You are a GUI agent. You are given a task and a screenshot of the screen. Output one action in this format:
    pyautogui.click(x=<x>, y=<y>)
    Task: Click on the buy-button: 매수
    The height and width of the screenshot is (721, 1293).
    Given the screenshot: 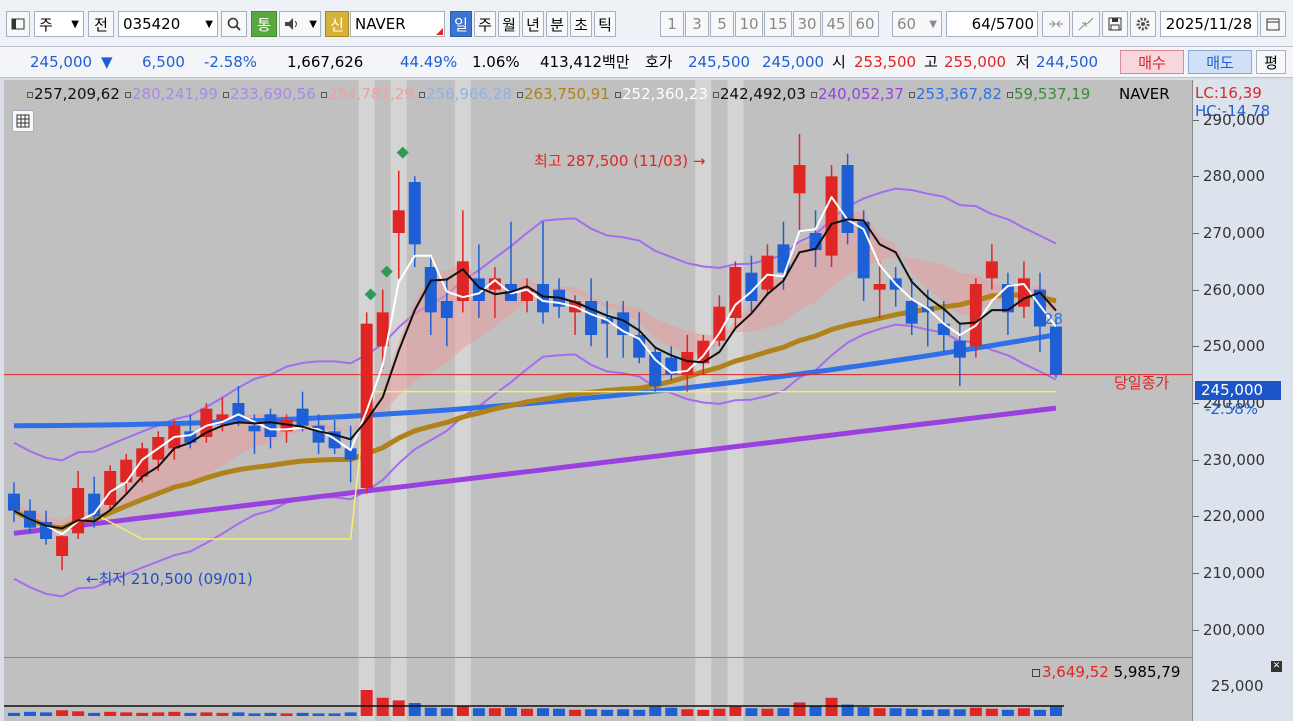 What is the action you would take?
    pyautogui.click(x=1152, y=62)
    